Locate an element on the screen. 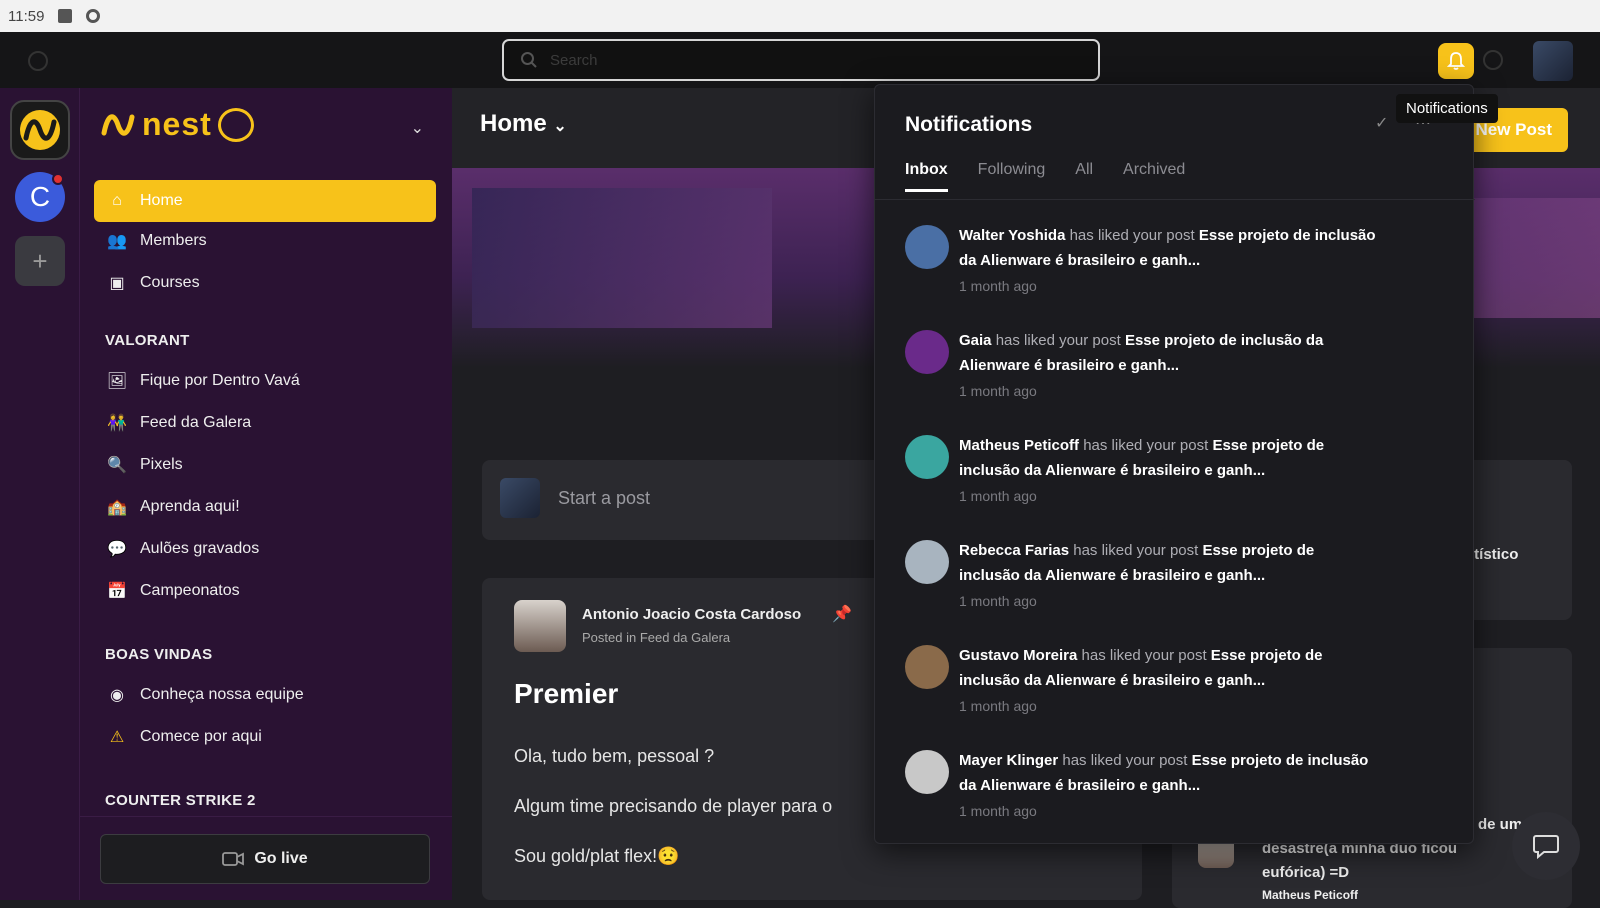  sidebar-item-pixels: 🔍 Pixels is located at coordinates (265, 465).